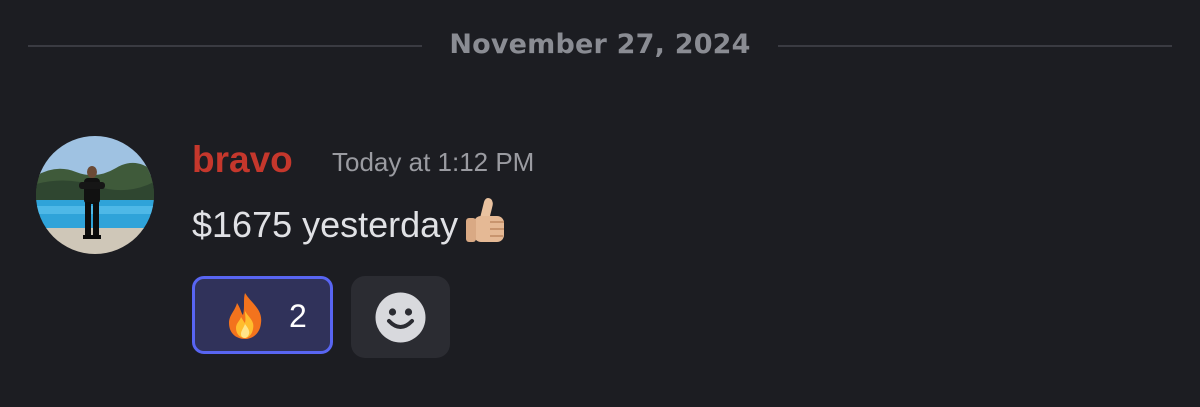 The image size is (1200, 407). Describe the element at coordinates (298, 316) in the screenshot. I see `reaction-count: 2` at that location.